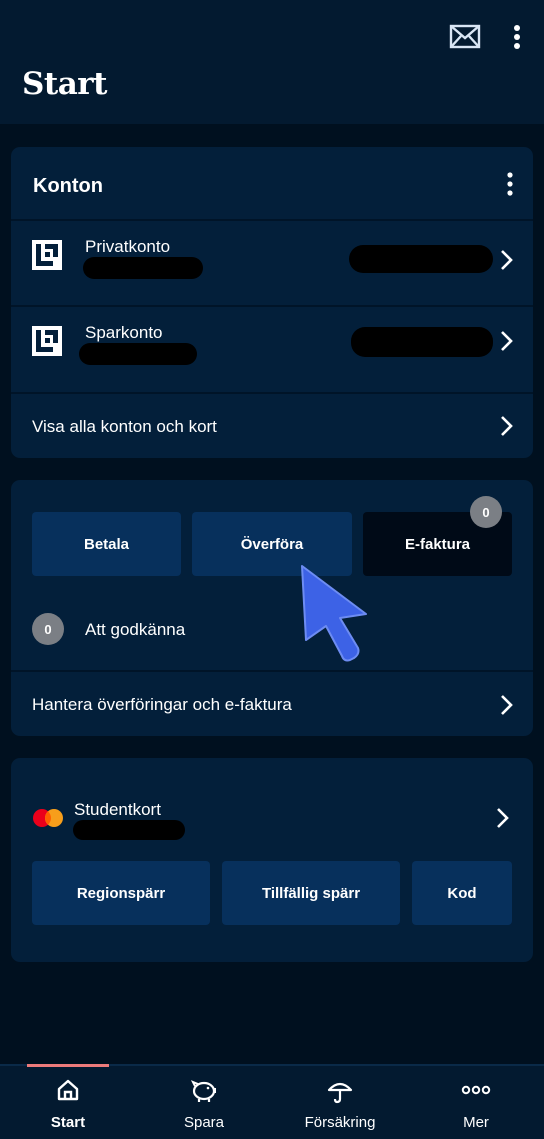 This screenshot has width=544, height=1139. I want to click on show-all-accounts-row: Visa alla konton och kort, so click(272, 426).